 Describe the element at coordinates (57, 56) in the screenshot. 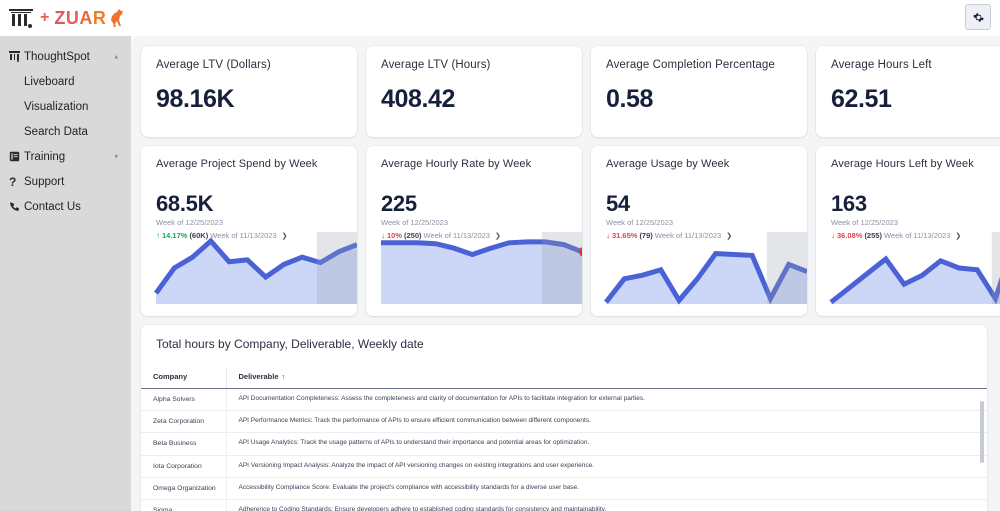

I see `sidebar-item-label: ThoughtSpot` at that location.